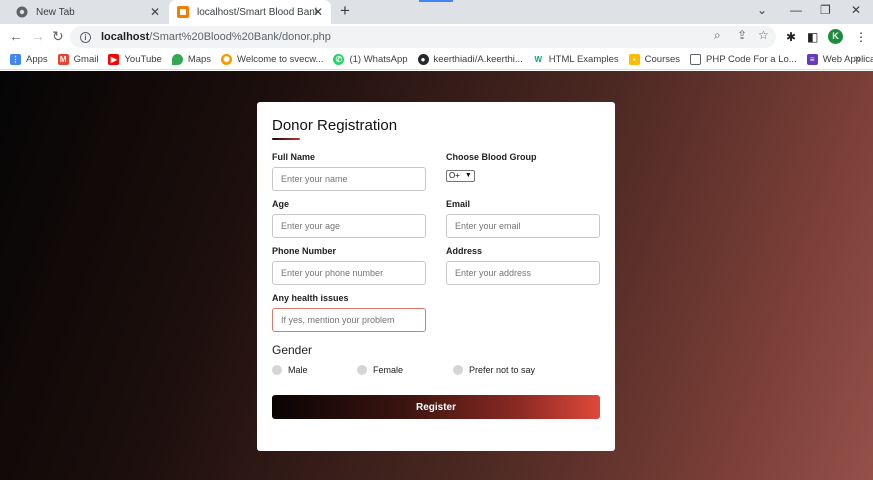  I want to click on reload-icon: ↻, so click(58, 36).